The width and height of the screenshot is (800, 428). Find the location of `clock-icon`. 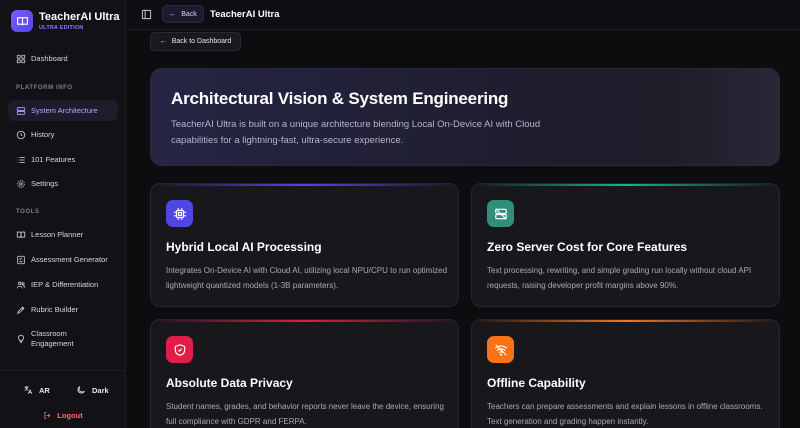

clock-icon is located at coordinates (21, 135).